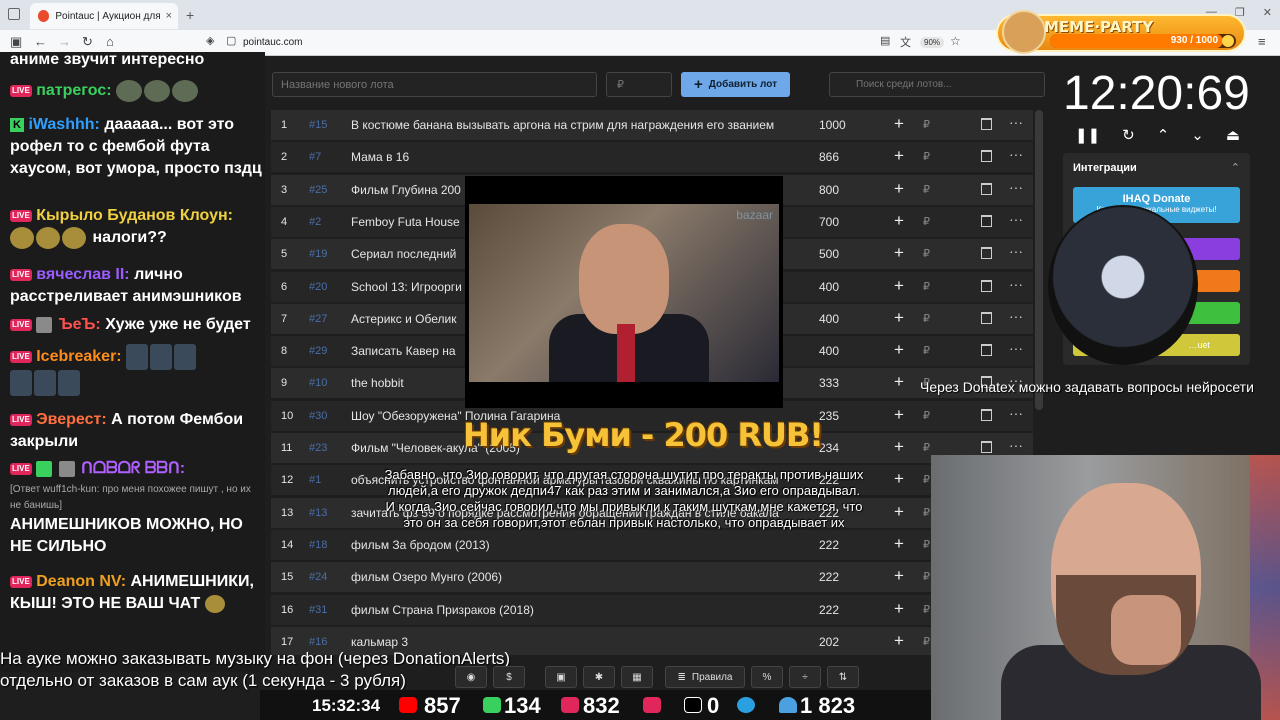 This screenshot has width=1280, height=720. I want to click on sort-button: ⇅, so click(843, 677).